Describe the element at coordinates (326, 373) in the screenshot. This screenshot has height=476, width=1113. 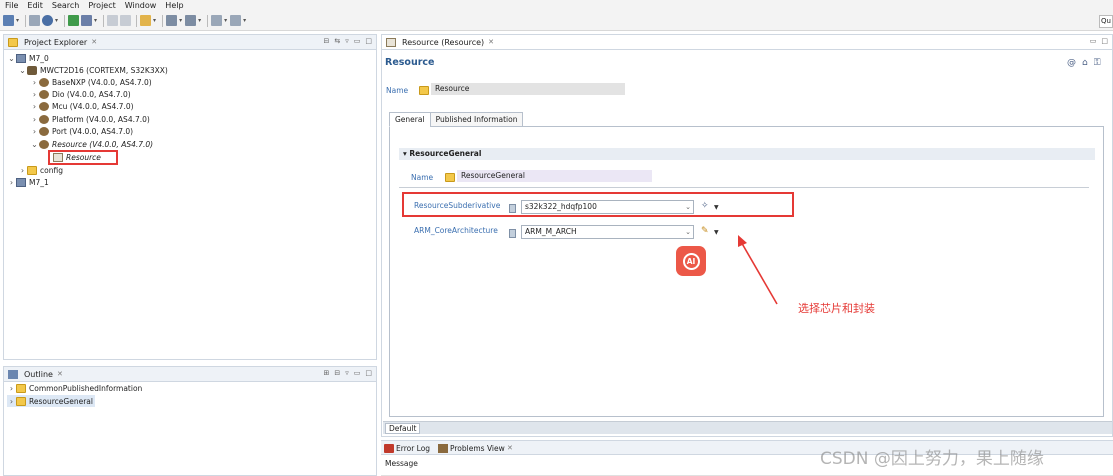
I see `expand-all-icon: ⊞` at that location.